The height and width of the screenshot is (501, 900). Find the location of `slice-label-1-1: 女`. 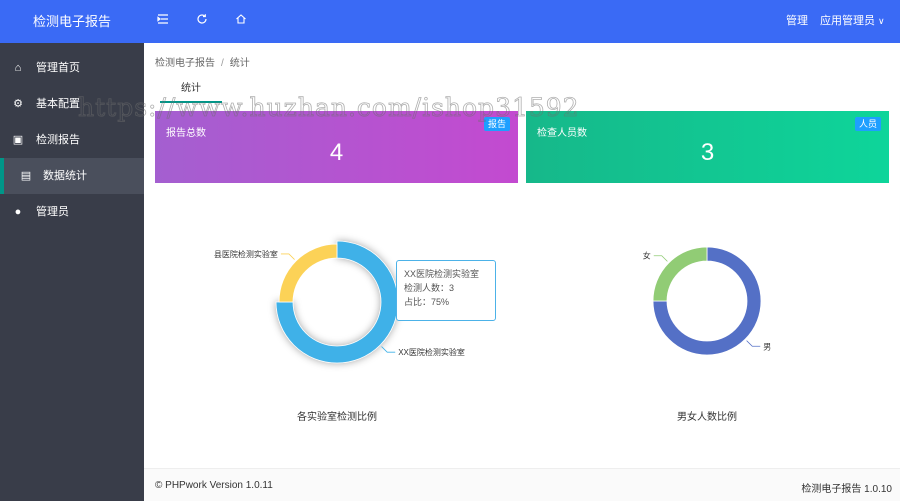

slice-label-1-1: 女 is located at coordinates (647, 256).